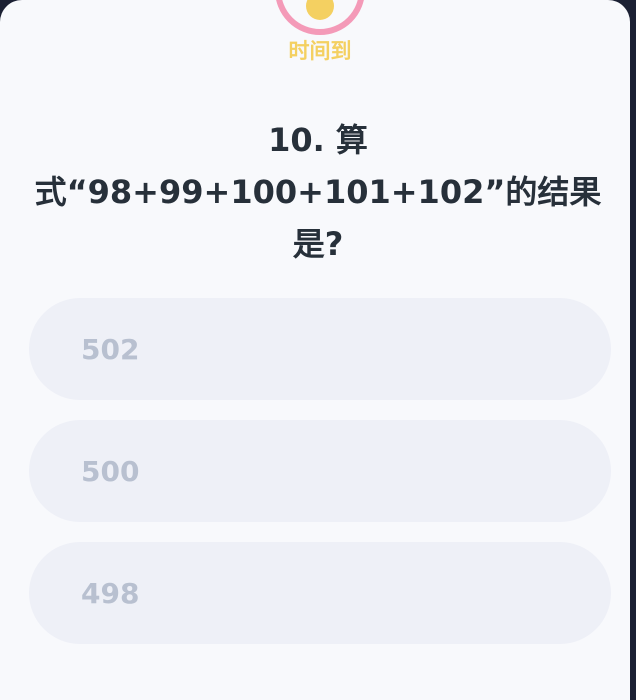 This screenshot has height=700, width=636. I want to click on timer-label: 时间到, so click(320, 51).